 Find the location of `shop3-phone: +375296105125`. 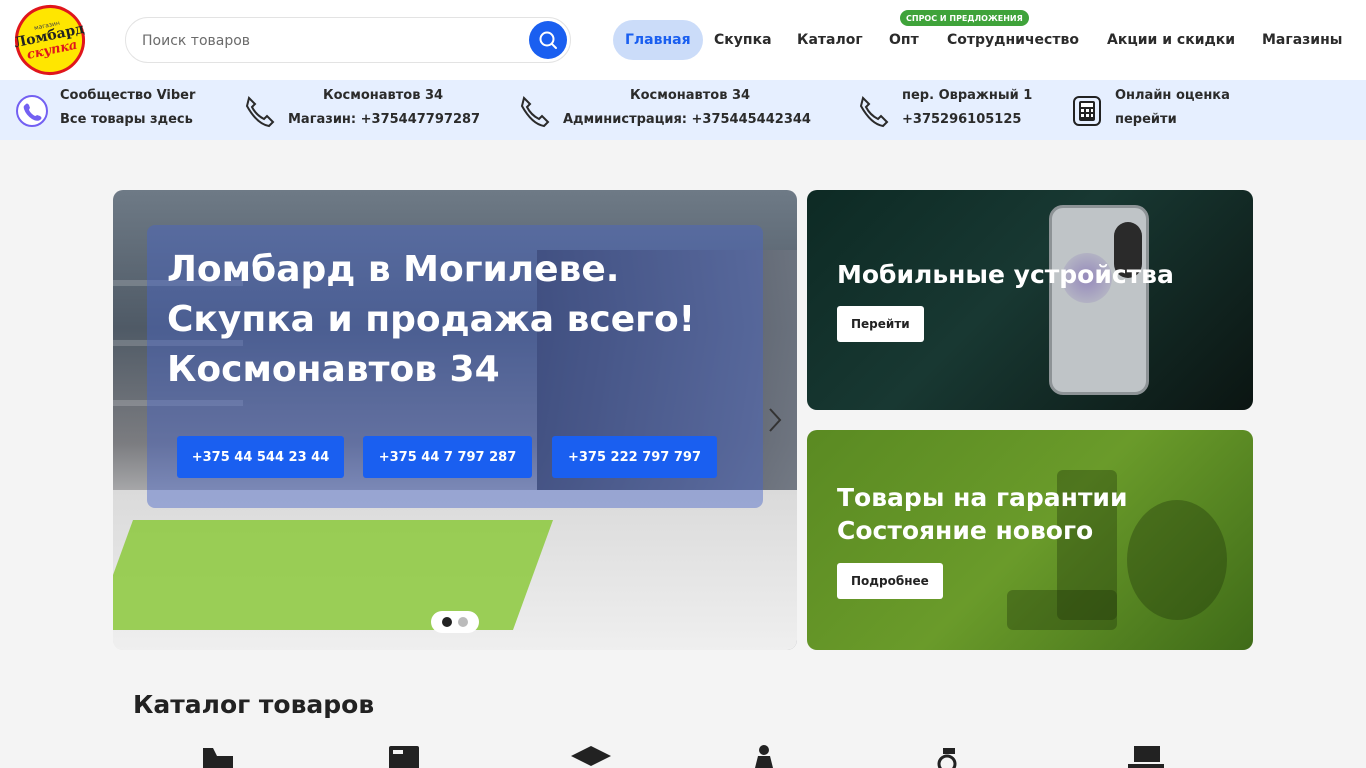

shop3-phone: +375296105125 is located at coordinates (961, 120).